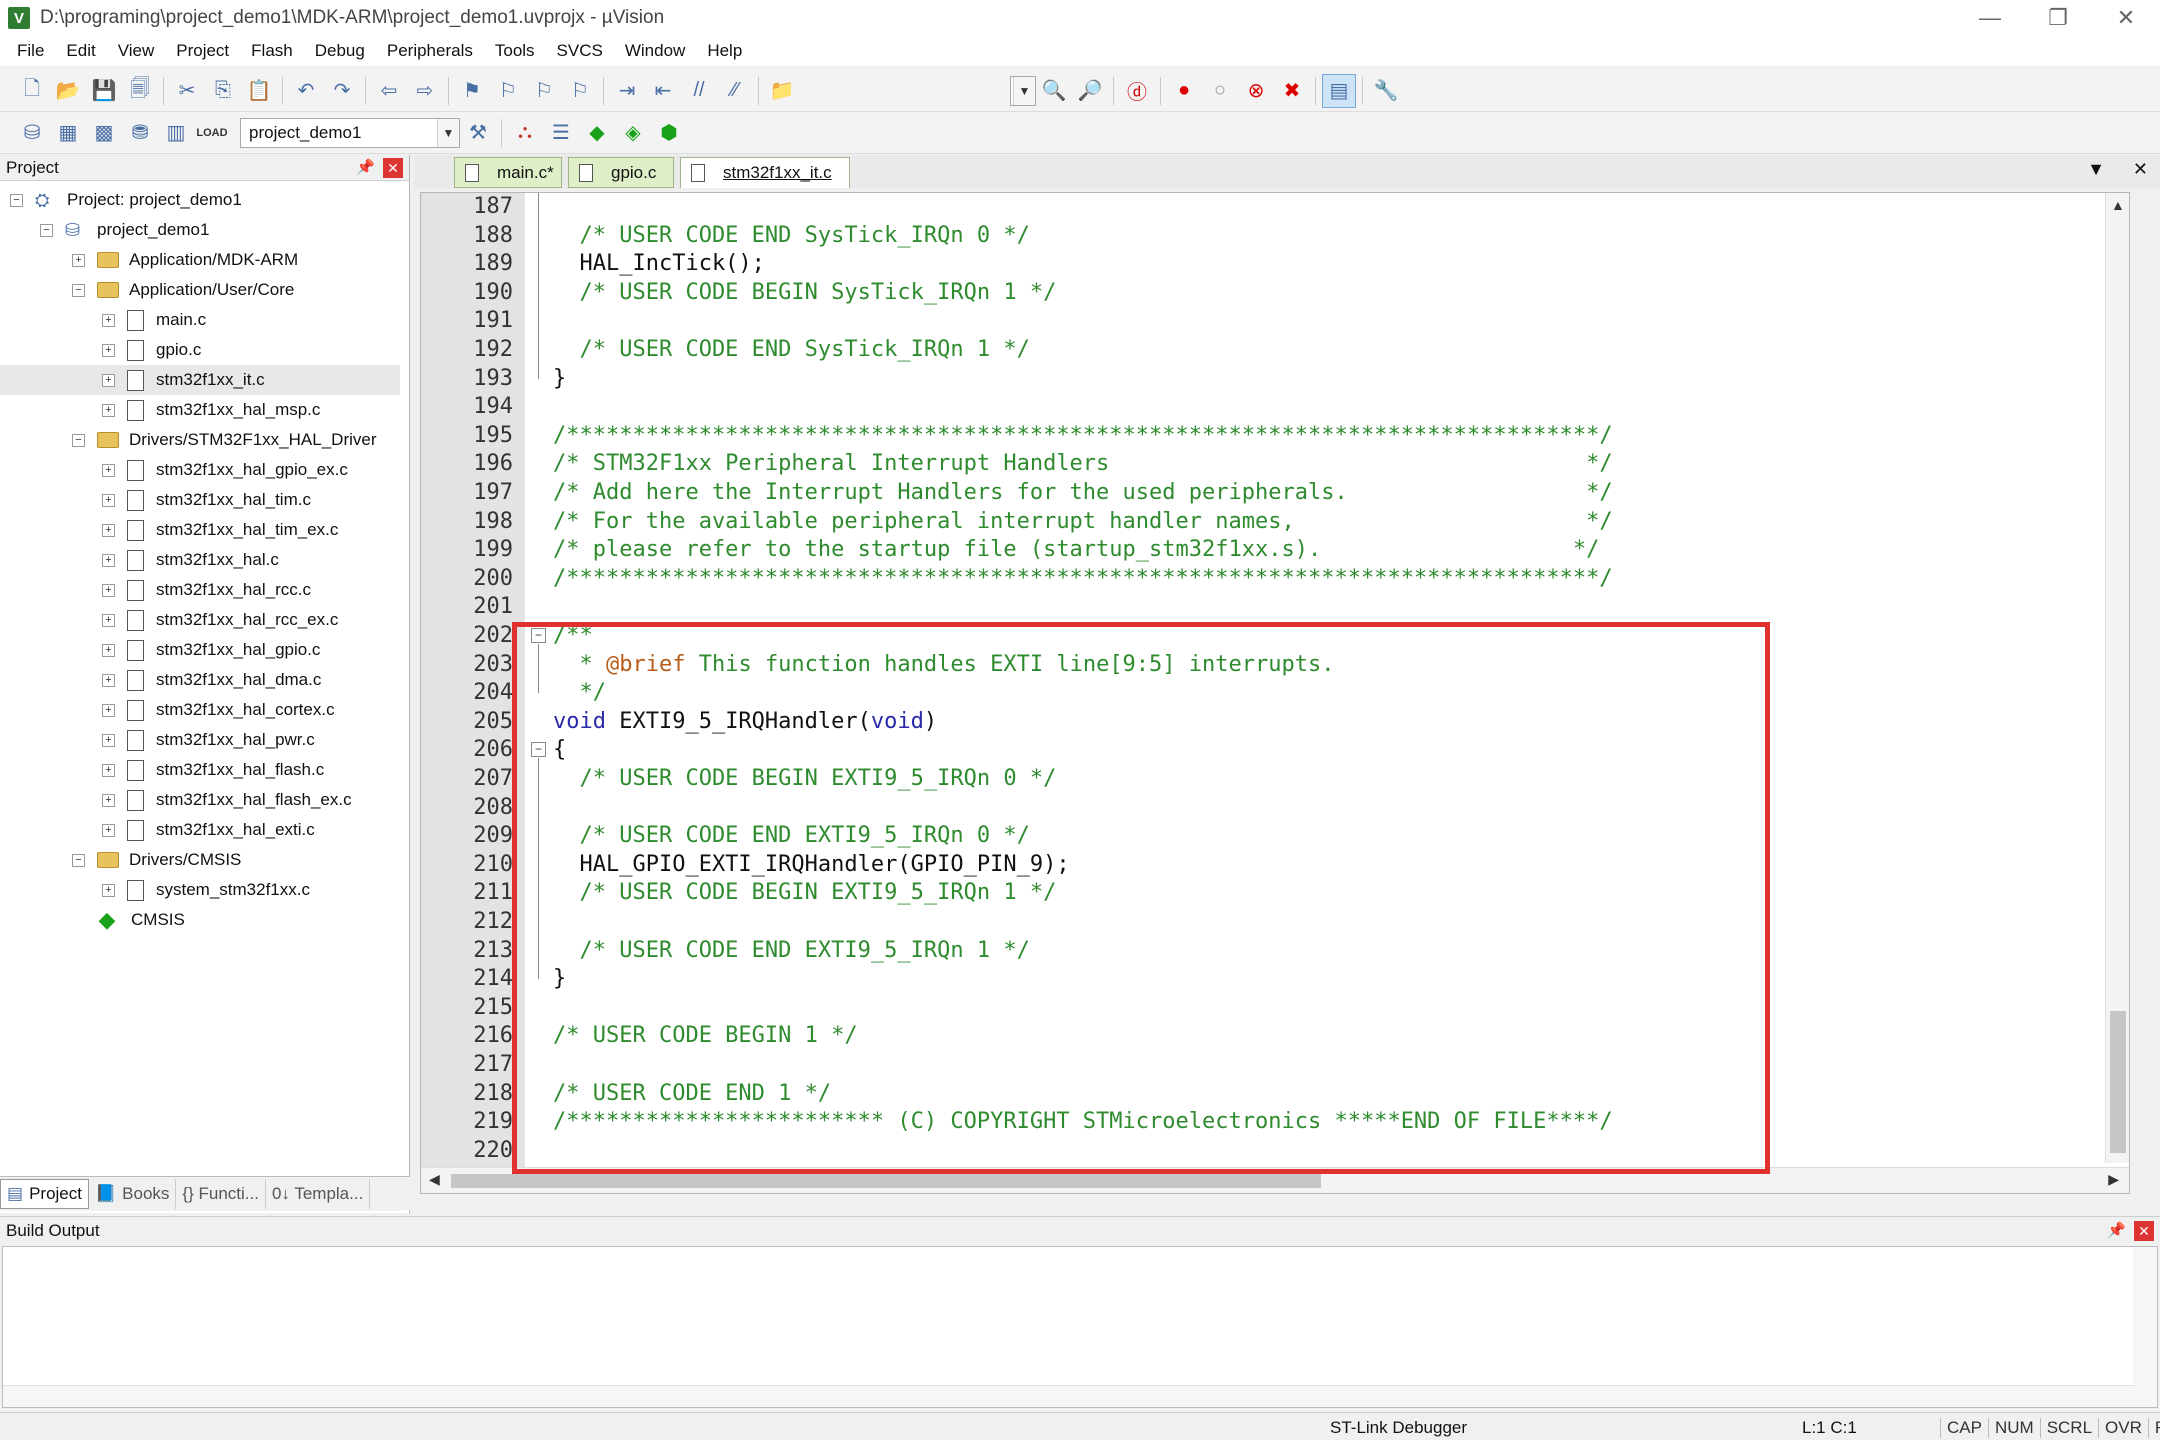  What do you see at coordinates (80, 51) in the screenshot?
I see `menu-edit: Edit` at bounding box center [80, 51].